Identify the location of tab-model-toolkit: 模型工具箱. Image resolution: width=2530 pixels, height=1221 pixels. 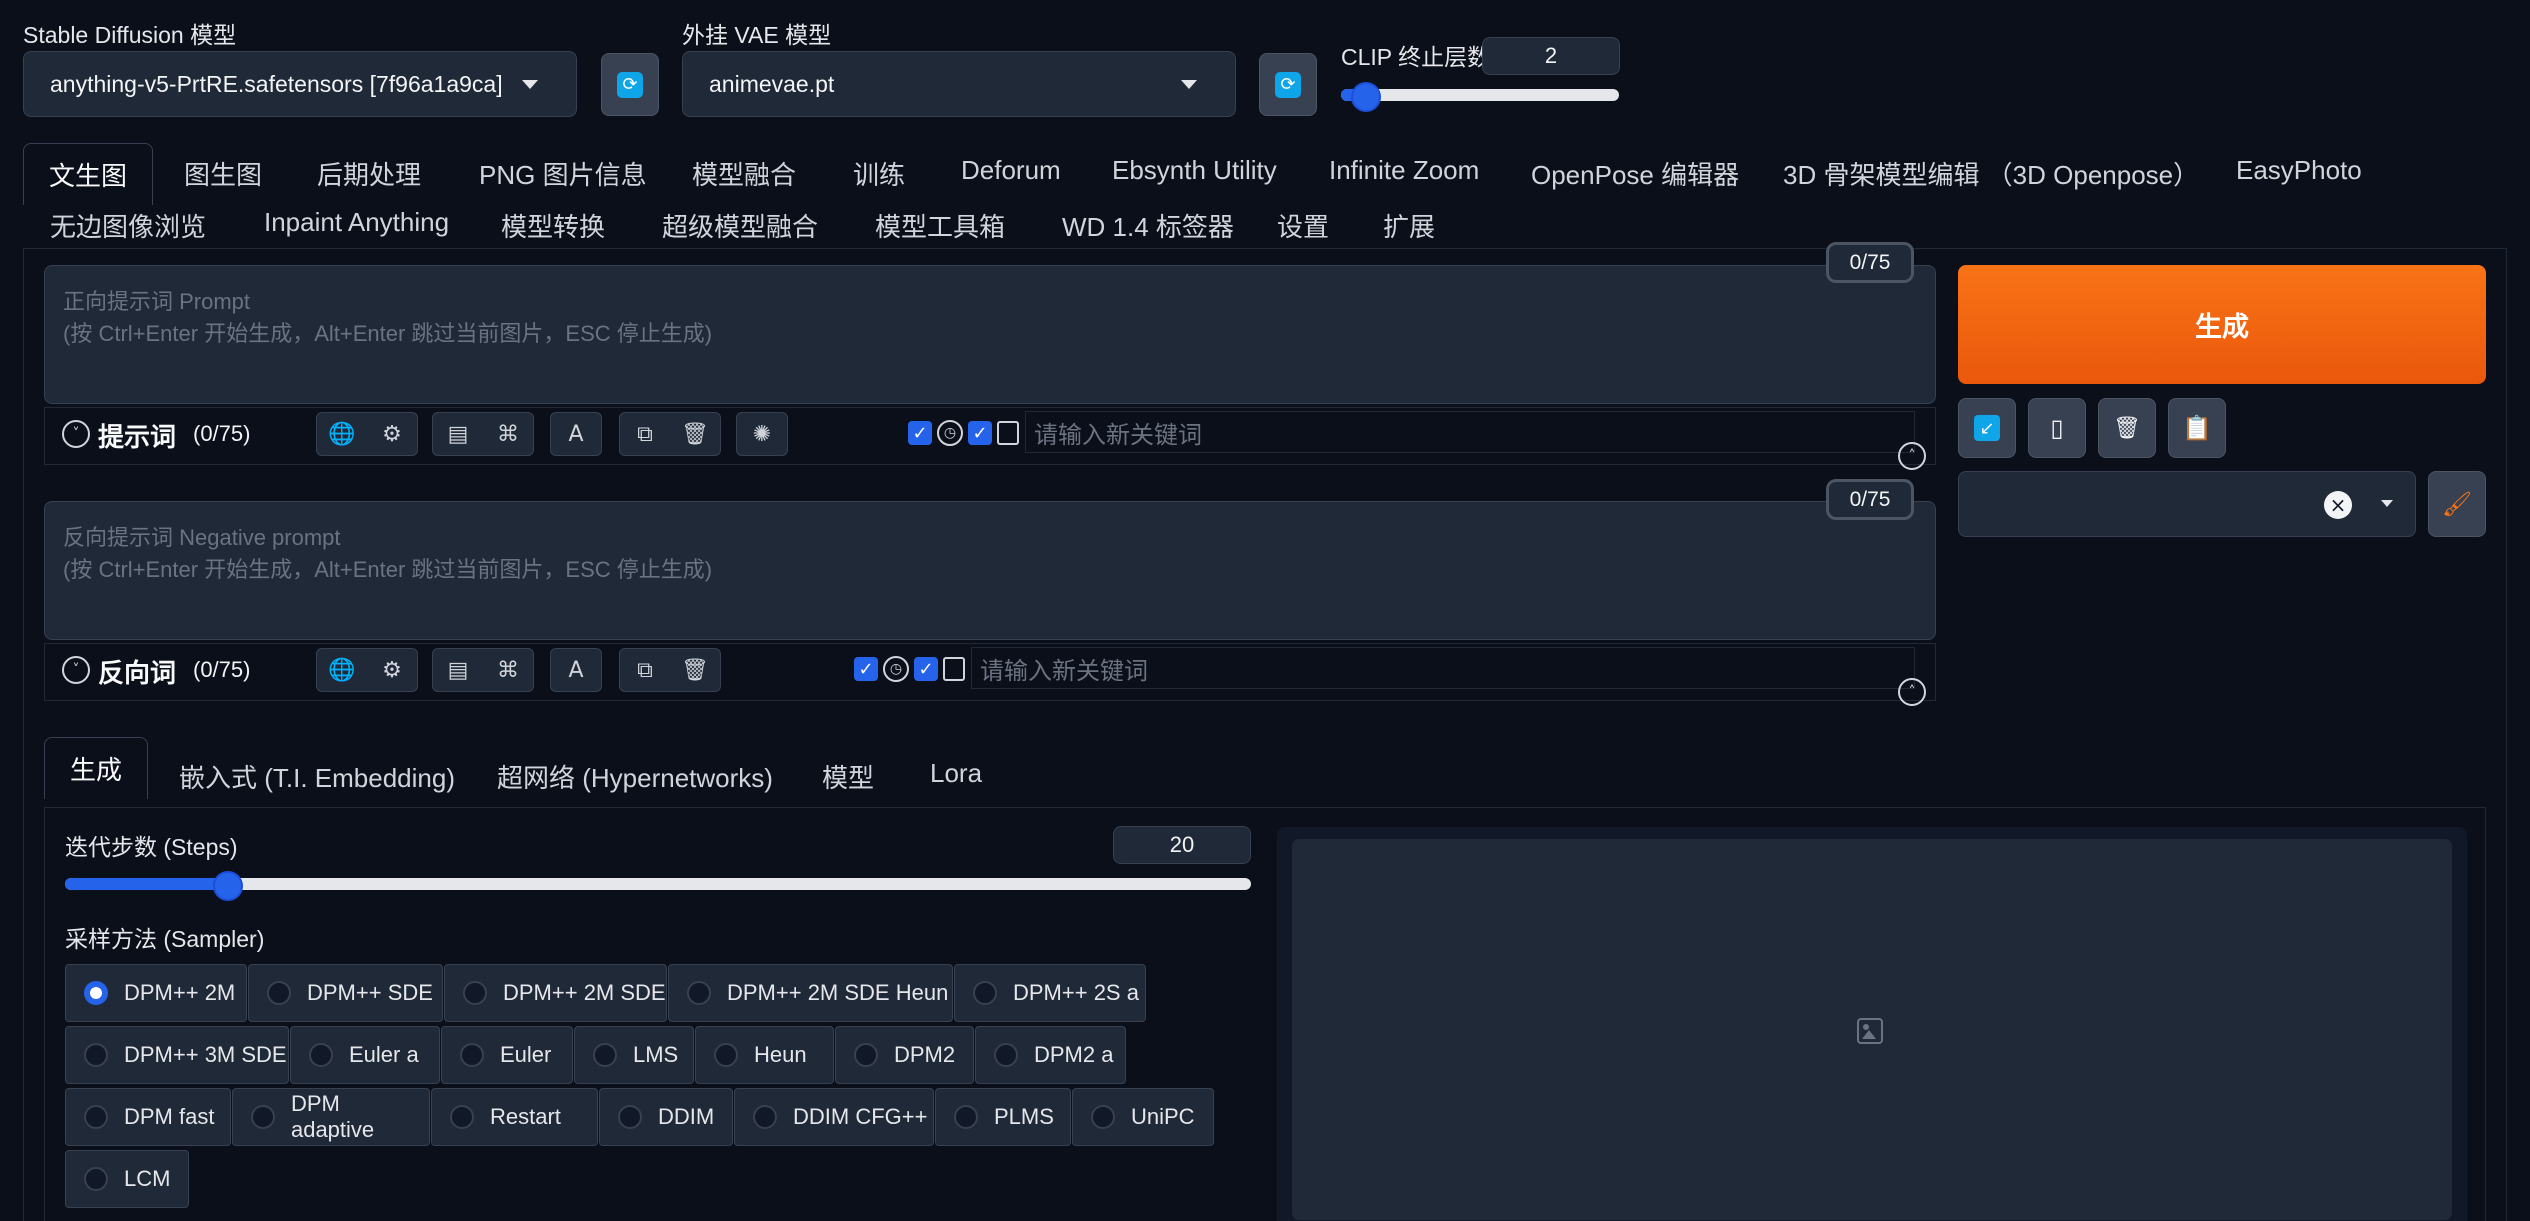
(940, 225).